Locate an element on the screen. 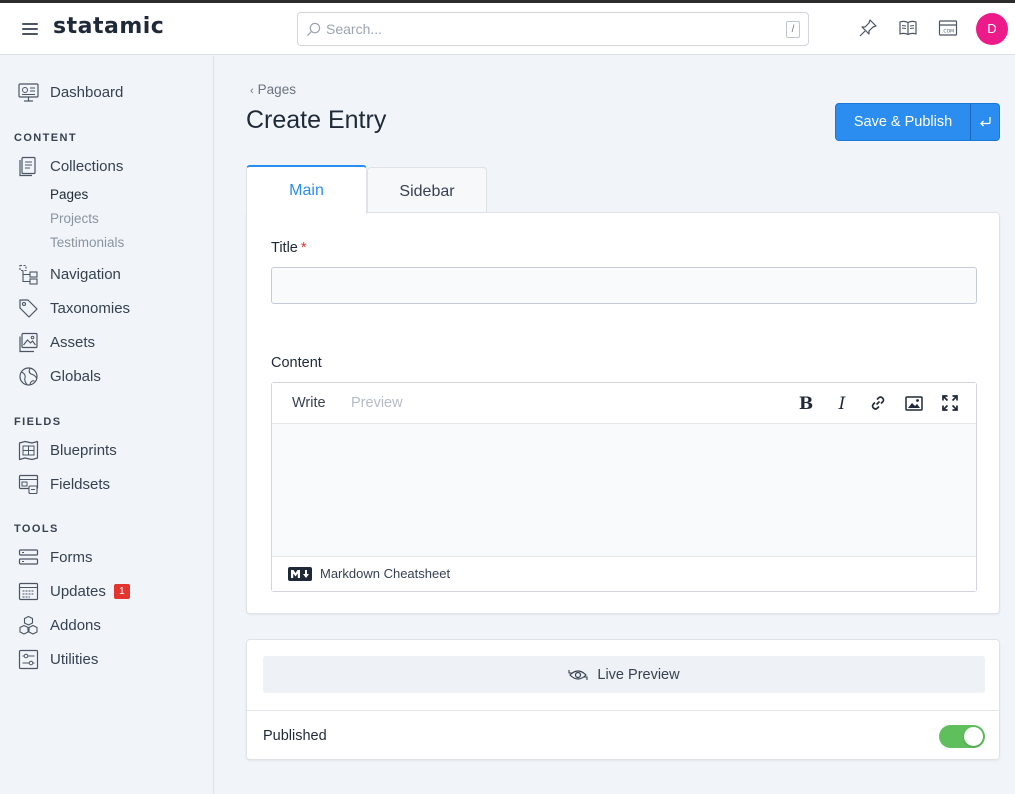  italic-button: I is located at coordinates (842, 403).